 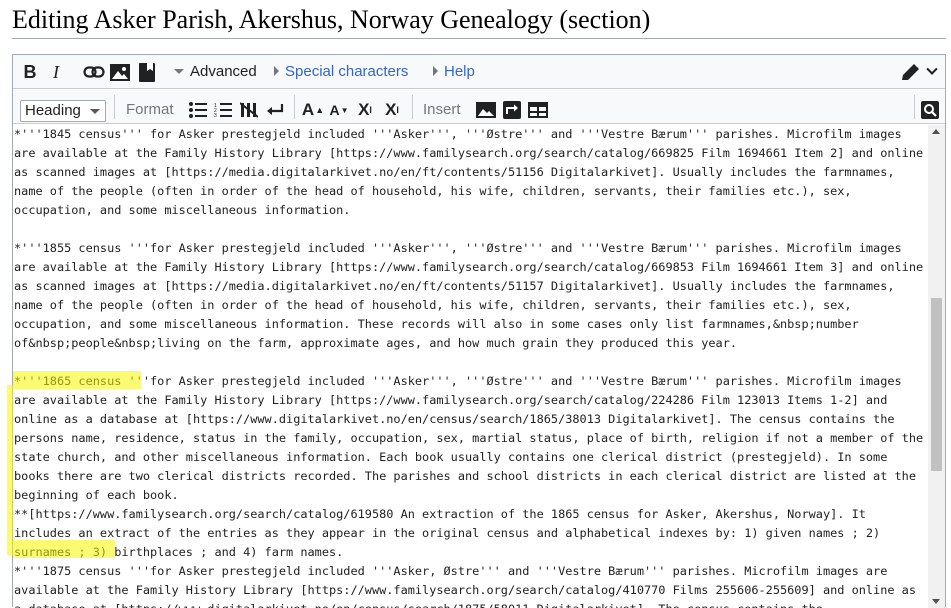 I want to click on advanced-toggle: Advanced, so click(x=215, y=72).